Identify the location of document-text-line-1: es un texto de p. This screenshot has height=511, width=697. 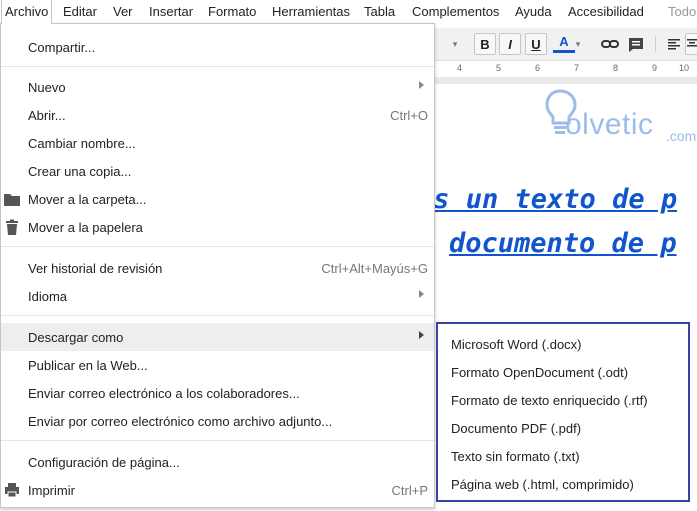
(547, 199).